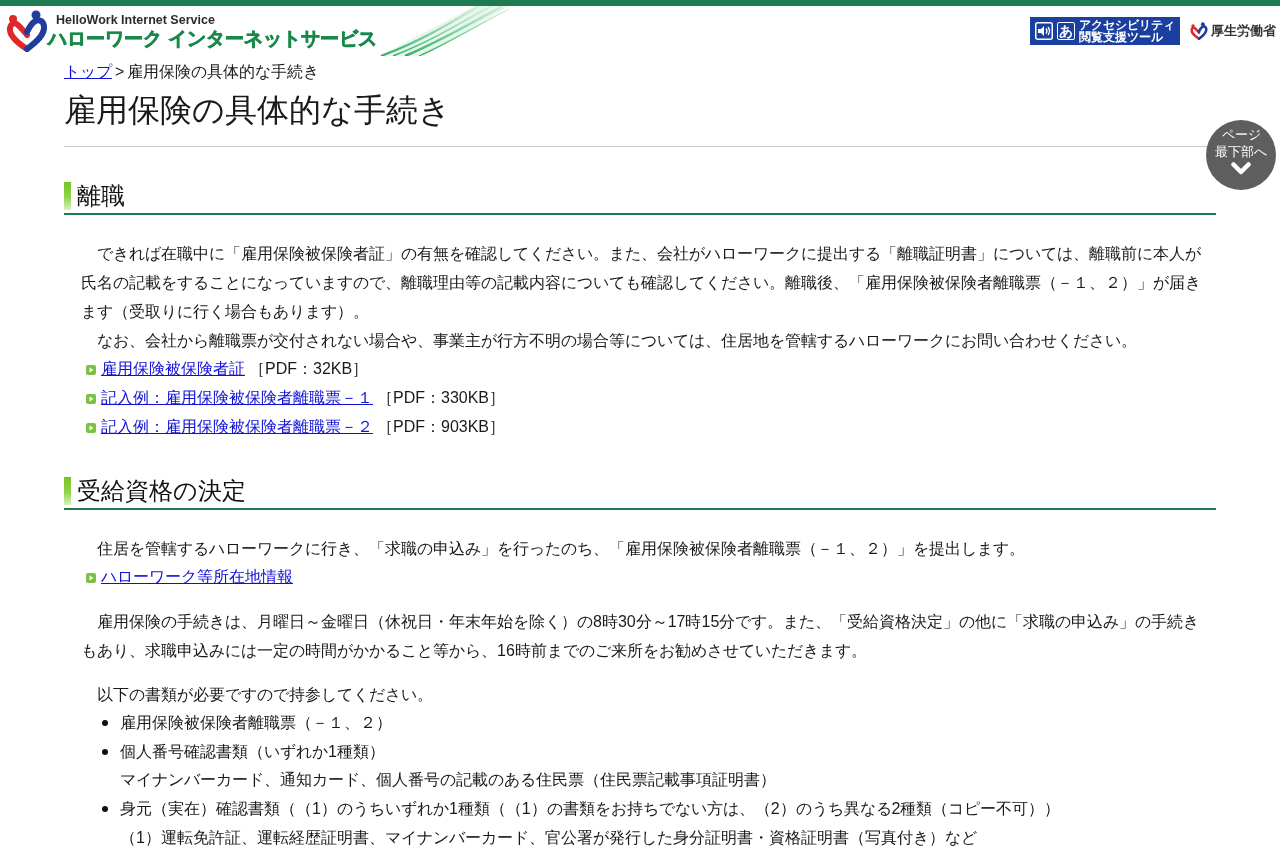 The height and width of the screenshot is (860, 1280). Describe the element at coordinates (590, 809) in the screenshot. I see `list-item-text: 身元（実在）確認書類（（1）のうちいずれか1種類（（1）の書類をお持ちでない方は、（2）のうち異なる2種類（コピー不可））` at that location.